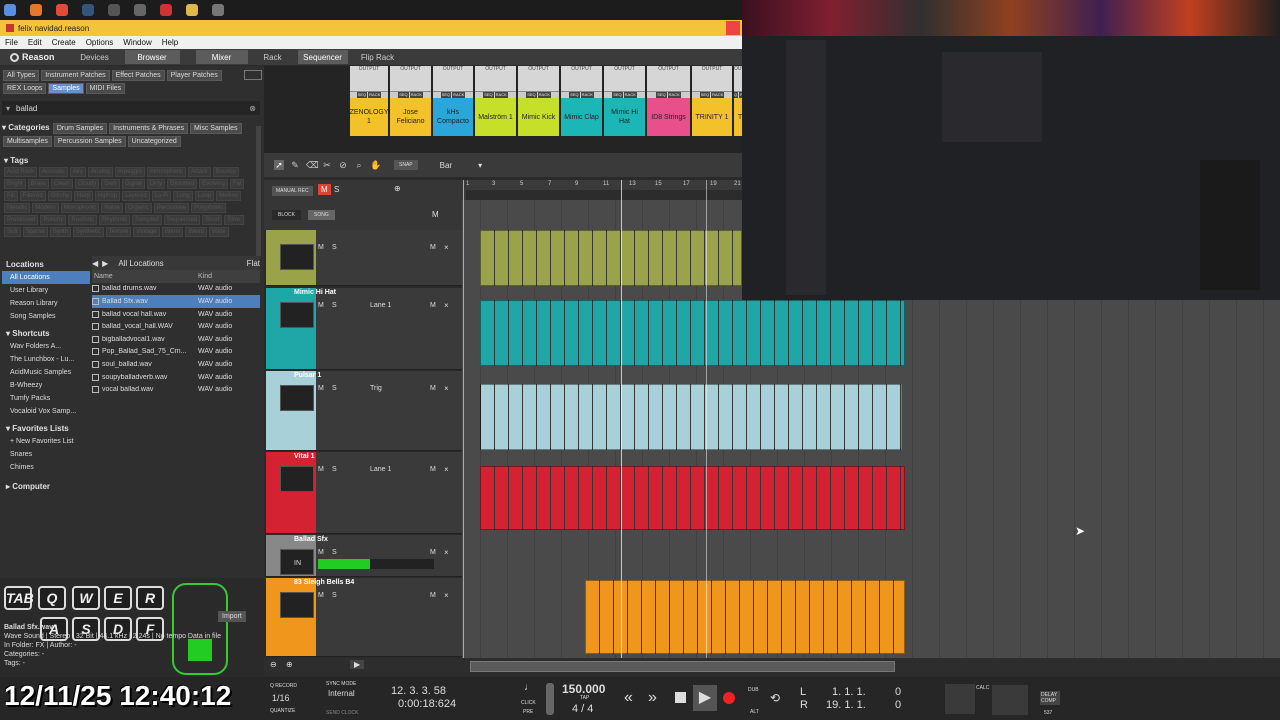 The height and width of the screenshot is (720, 1280). What do you see at coordinates (87, 184) in the screenshot?
I see `tag-item: Cloudy` at bounding box center [87, 184].